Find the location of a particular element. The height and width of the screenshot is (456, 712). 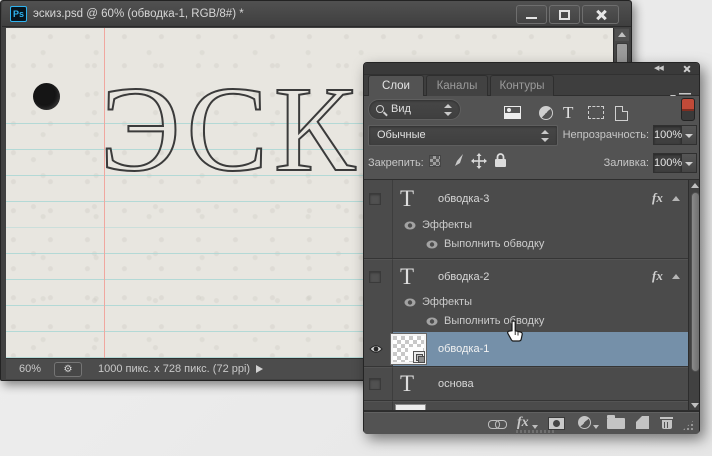

status-menu-arrow-icon is located at coordinates (259, 369).